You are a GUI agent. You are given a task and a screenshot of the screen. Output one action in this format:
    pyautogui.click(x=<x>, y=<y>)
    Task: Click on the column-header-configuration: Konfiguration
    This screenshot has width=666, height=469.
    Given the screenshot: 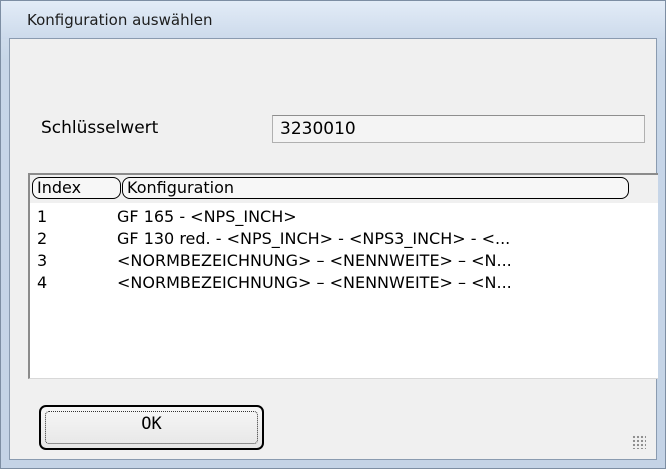 What is the action you would take?
    pyautogui.click(x=375, y=188)
    